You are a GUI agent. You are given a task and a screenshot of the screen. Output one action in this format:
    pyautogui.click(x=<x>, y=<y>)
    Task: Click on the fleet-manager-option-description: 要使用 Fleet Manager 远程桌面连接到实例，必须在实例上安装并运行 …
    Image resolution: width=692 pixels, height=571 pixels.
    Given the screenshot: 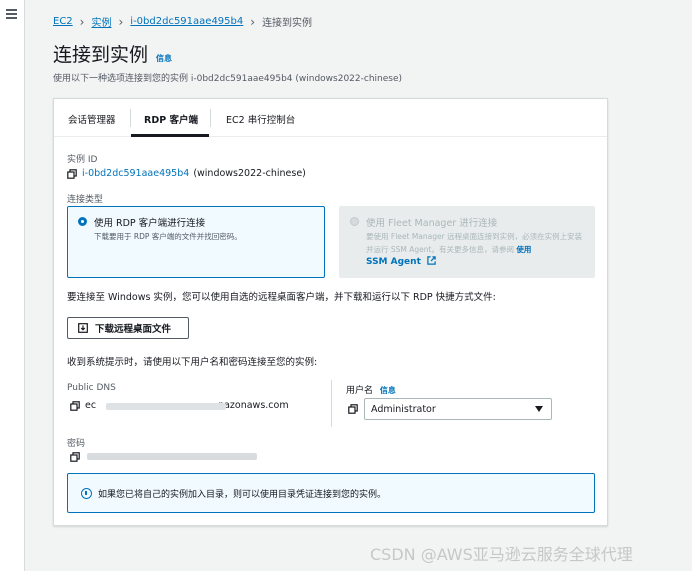 What is the action you would take?
    pyautogui.click(x=476, y=243)
    